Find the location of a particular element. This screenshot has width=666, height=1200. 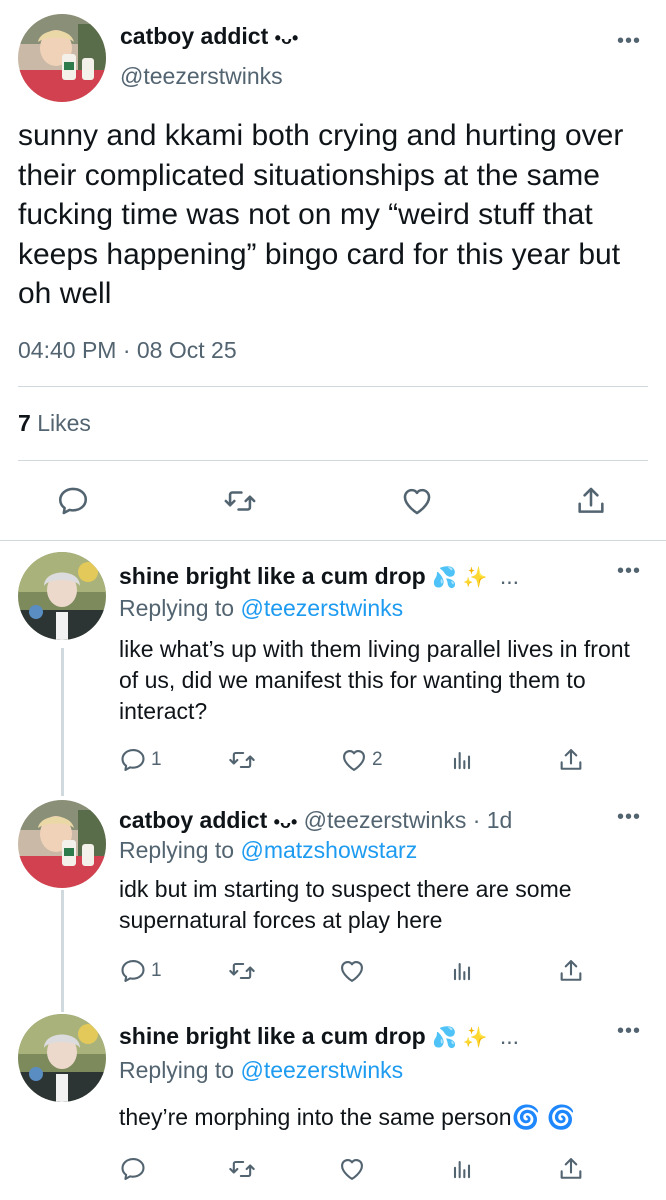

reply-display-name: catboy addict •ᴗ• @teezerstwinks · 1d is located at coordinates (315, 821).